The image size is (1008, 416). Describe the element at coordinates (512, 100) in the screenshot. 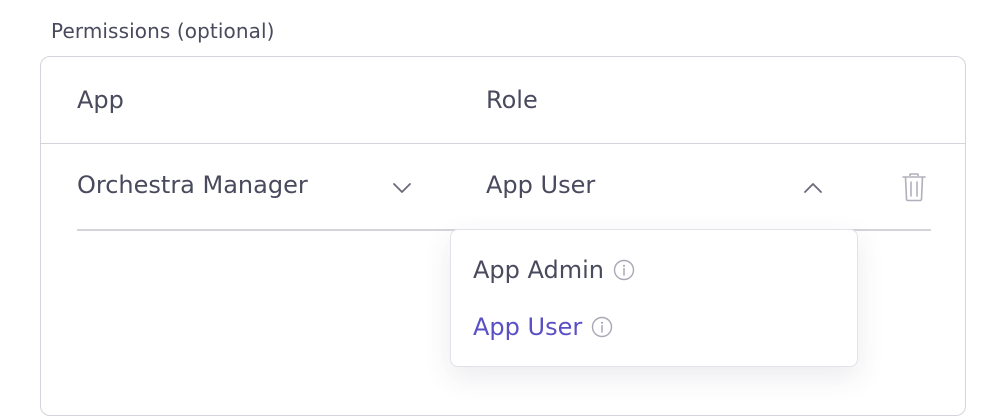

I see `role-column-header: Role` at that location.